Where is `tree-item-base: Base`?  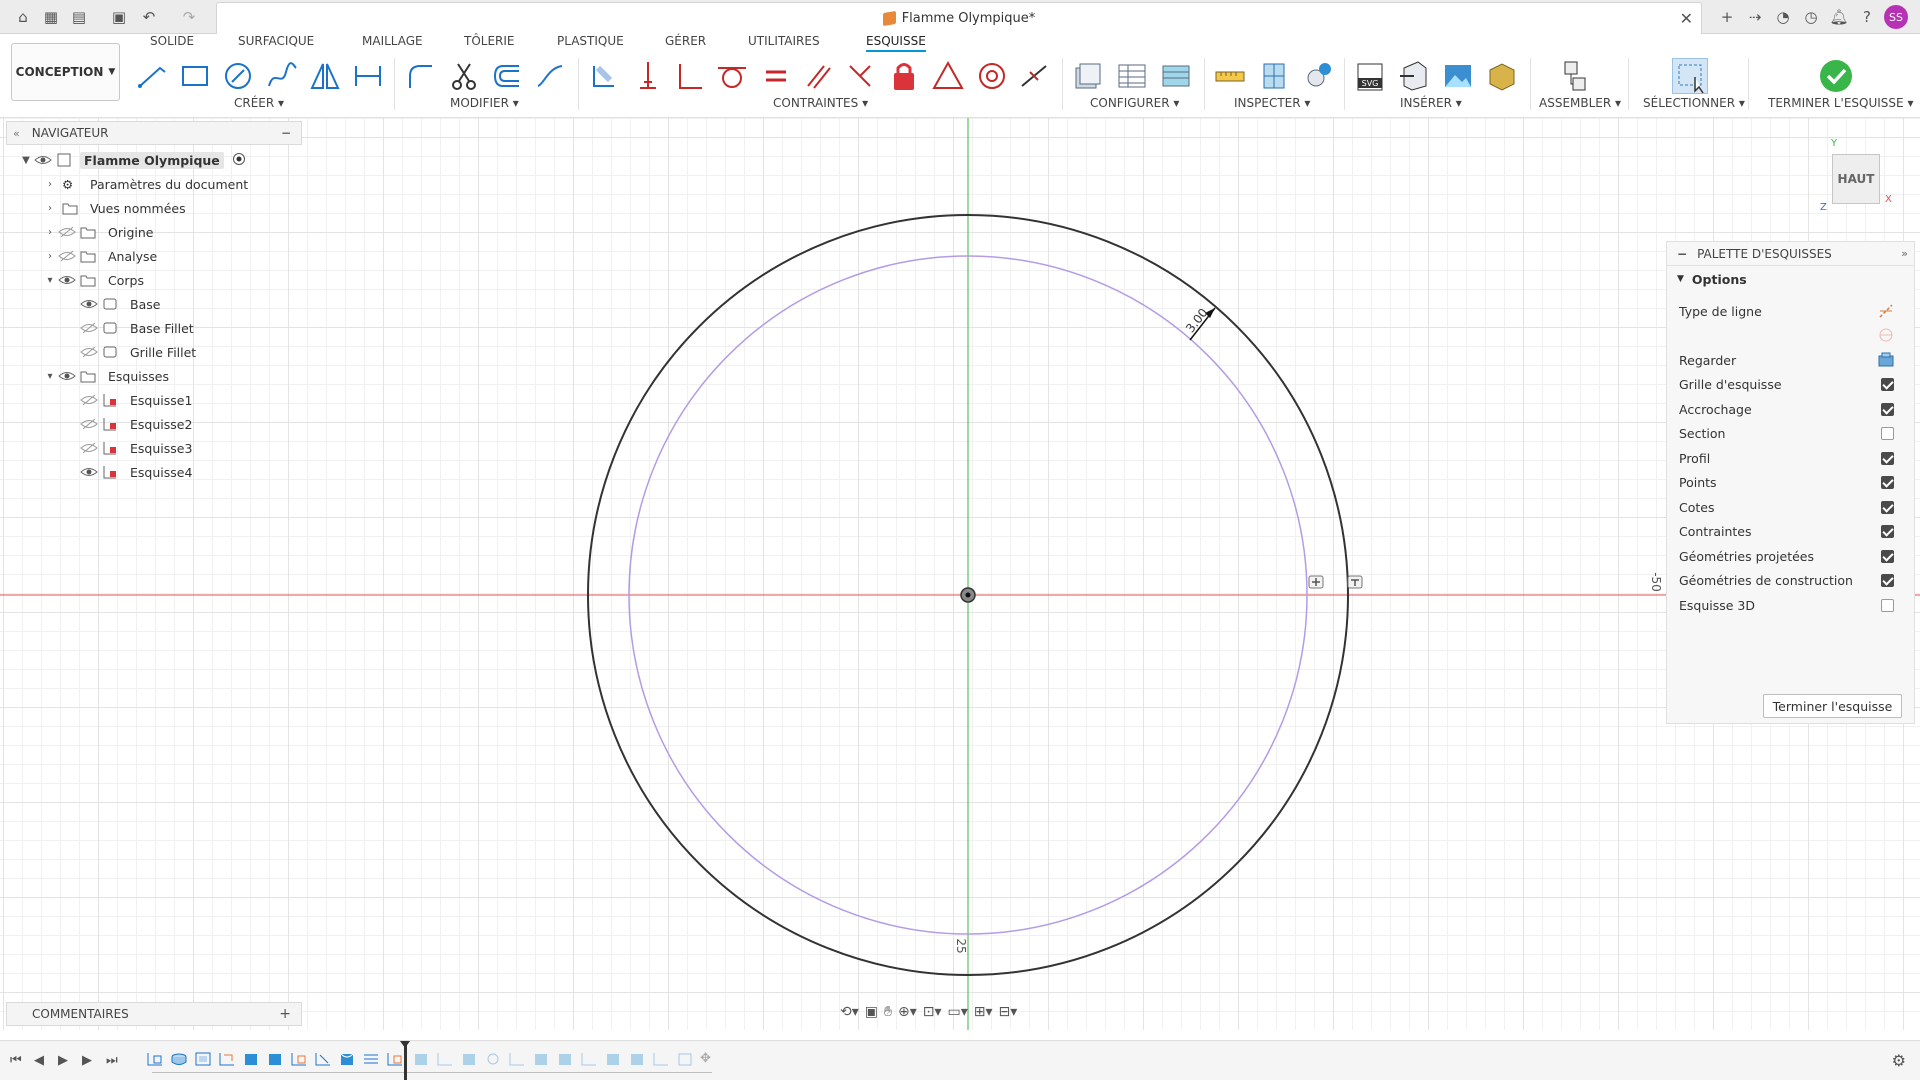
tree-item-base: Base is located at coordinates (122, 304).